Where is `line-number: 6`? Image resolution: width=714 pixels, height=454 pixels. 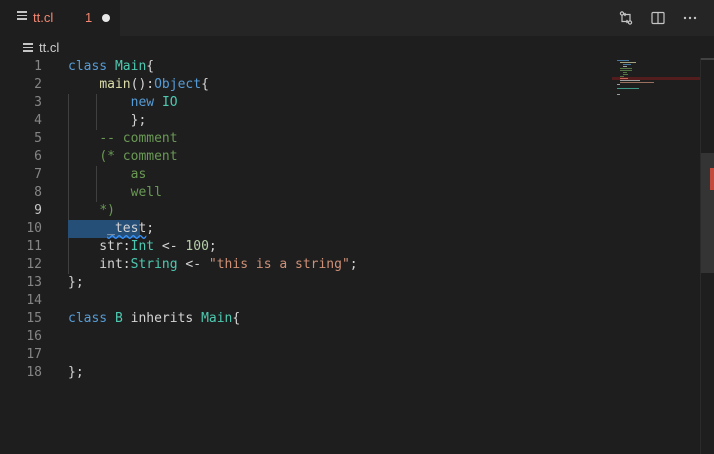 line-number: 6 is located at coordinates (38, 156).